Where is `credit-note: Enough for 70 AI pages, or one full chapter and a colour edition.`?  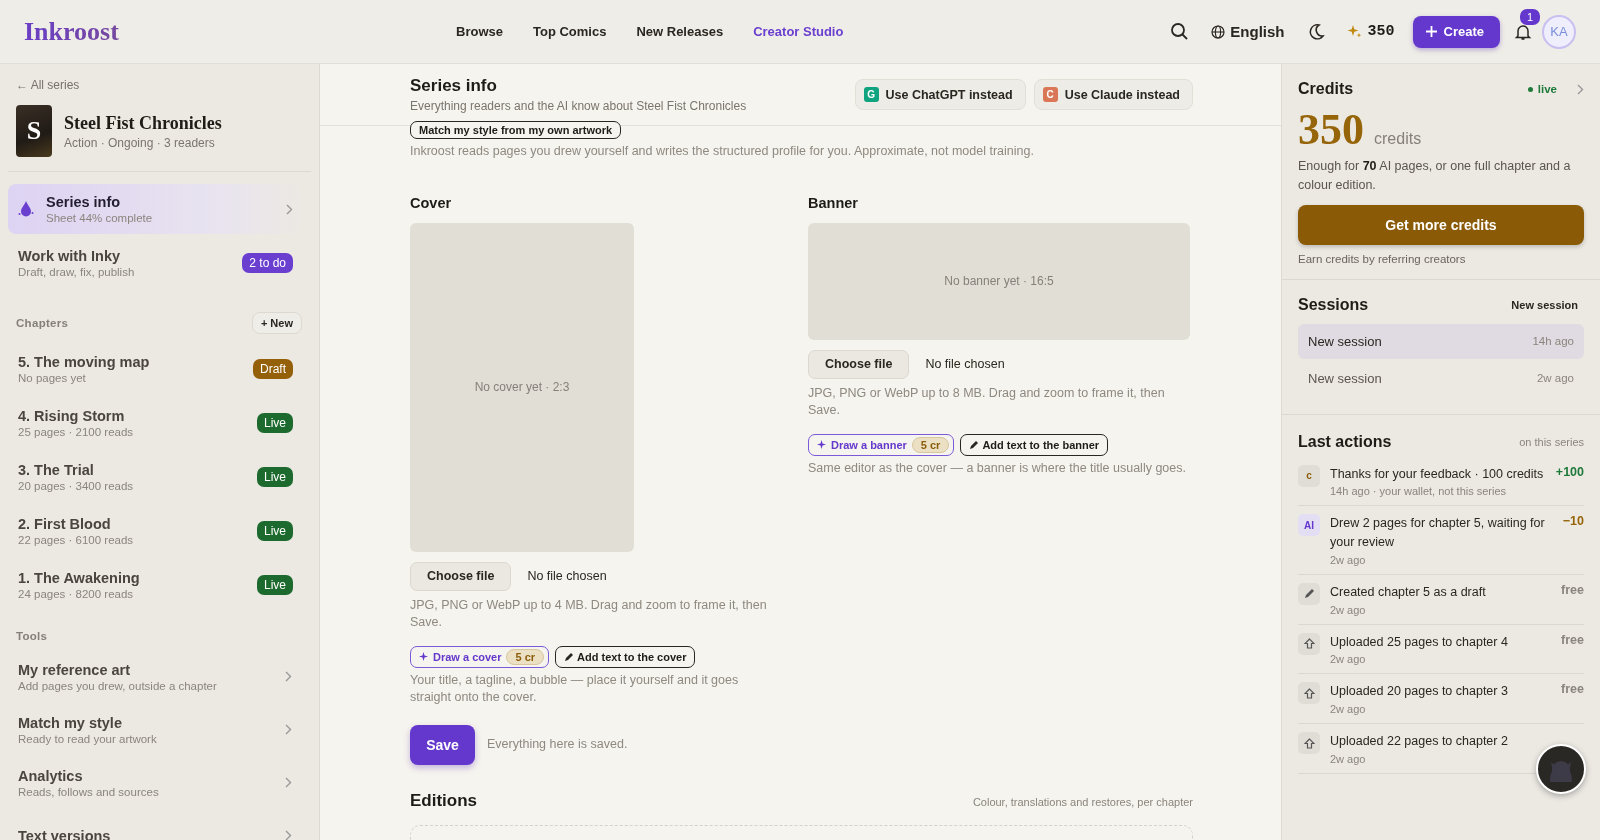 credit-note: Enough for 70 AI pages, or one full chapter and a colour edition. is located at coordinates (1435, 176).